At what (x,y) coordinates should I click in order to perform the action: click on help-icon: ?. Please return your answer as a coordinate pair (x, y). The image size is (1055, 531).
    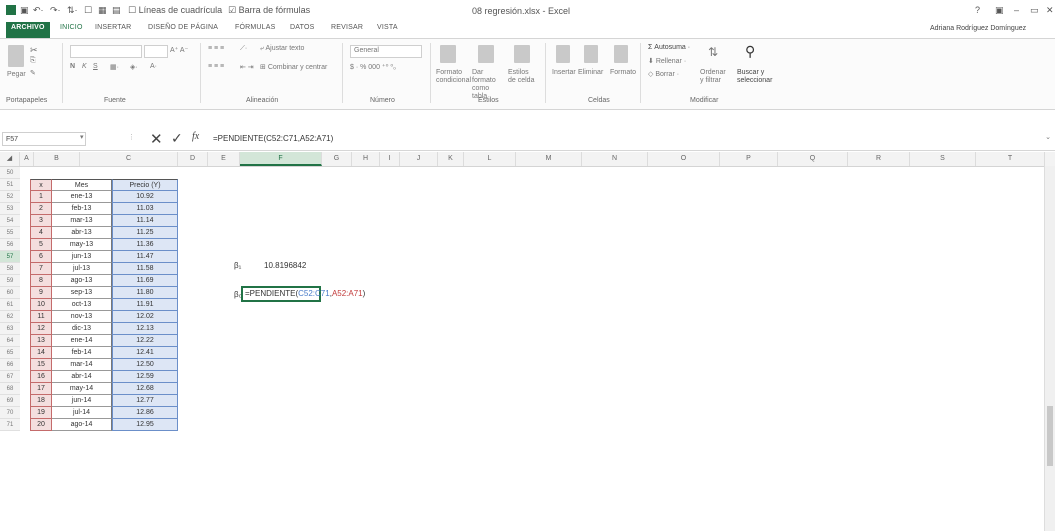
    Looking at the image, I should click on (977, 10).